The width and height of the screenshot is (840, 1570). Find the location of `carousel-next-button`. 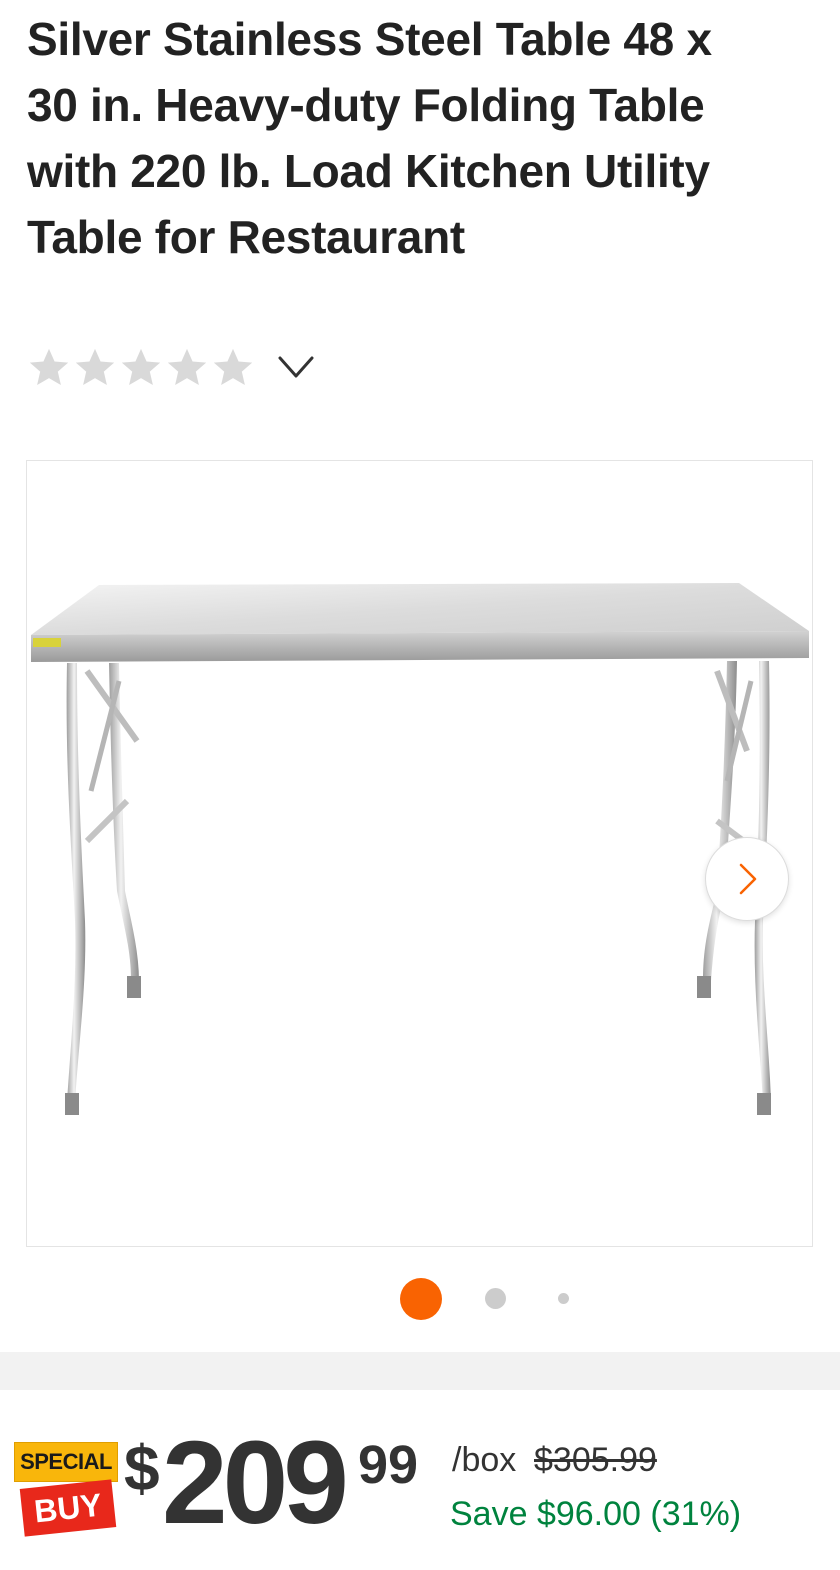

carousel-next-button is located at coordinates (747, 879).